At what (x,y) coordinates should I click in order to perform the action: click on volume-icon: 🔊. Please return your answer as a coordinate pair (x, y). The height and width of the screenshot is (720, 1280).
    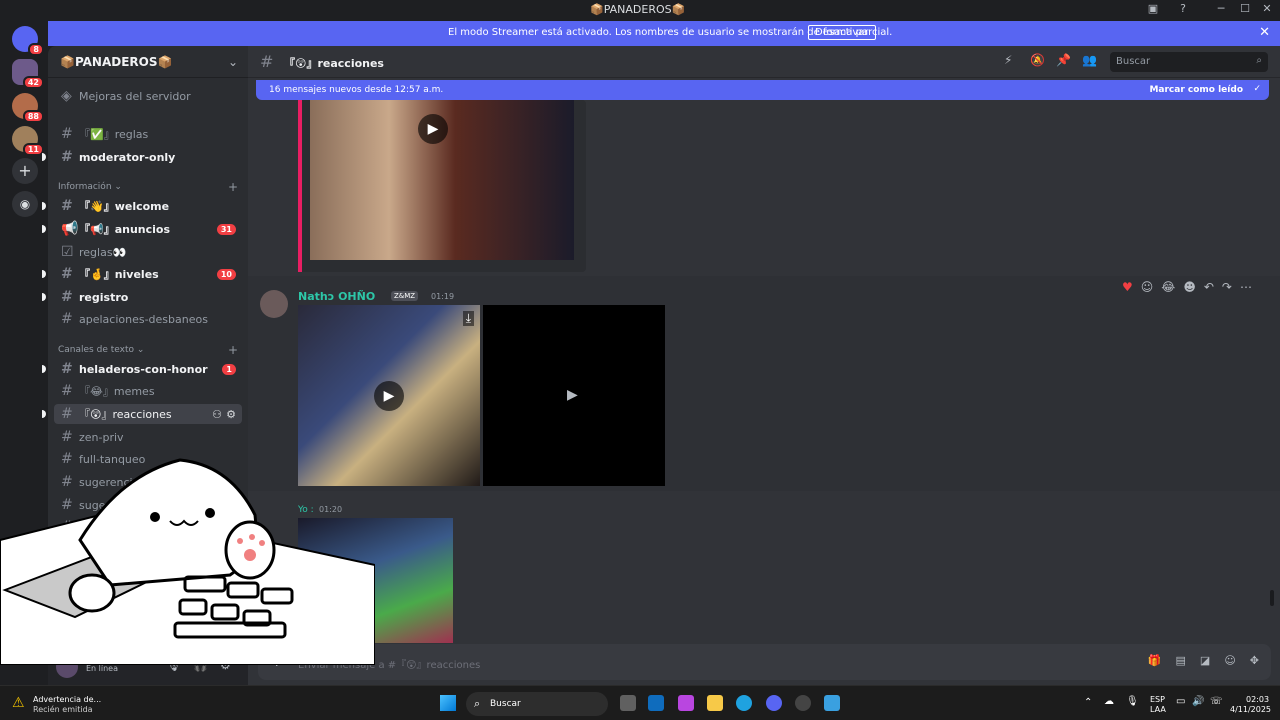
    Looking at the image, I should click on (1198, 701).